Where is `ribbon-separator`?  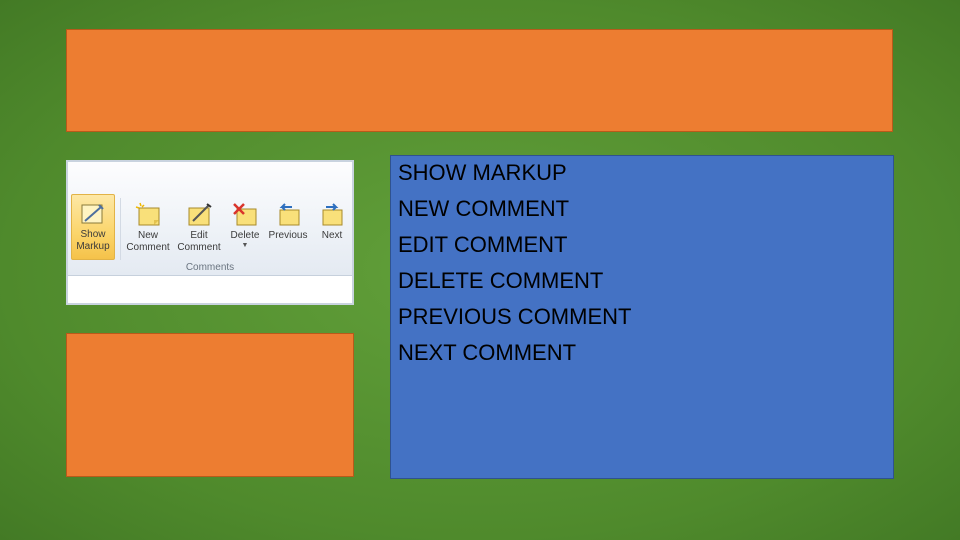 ribbon-separator is located at coordinates (120, 229).